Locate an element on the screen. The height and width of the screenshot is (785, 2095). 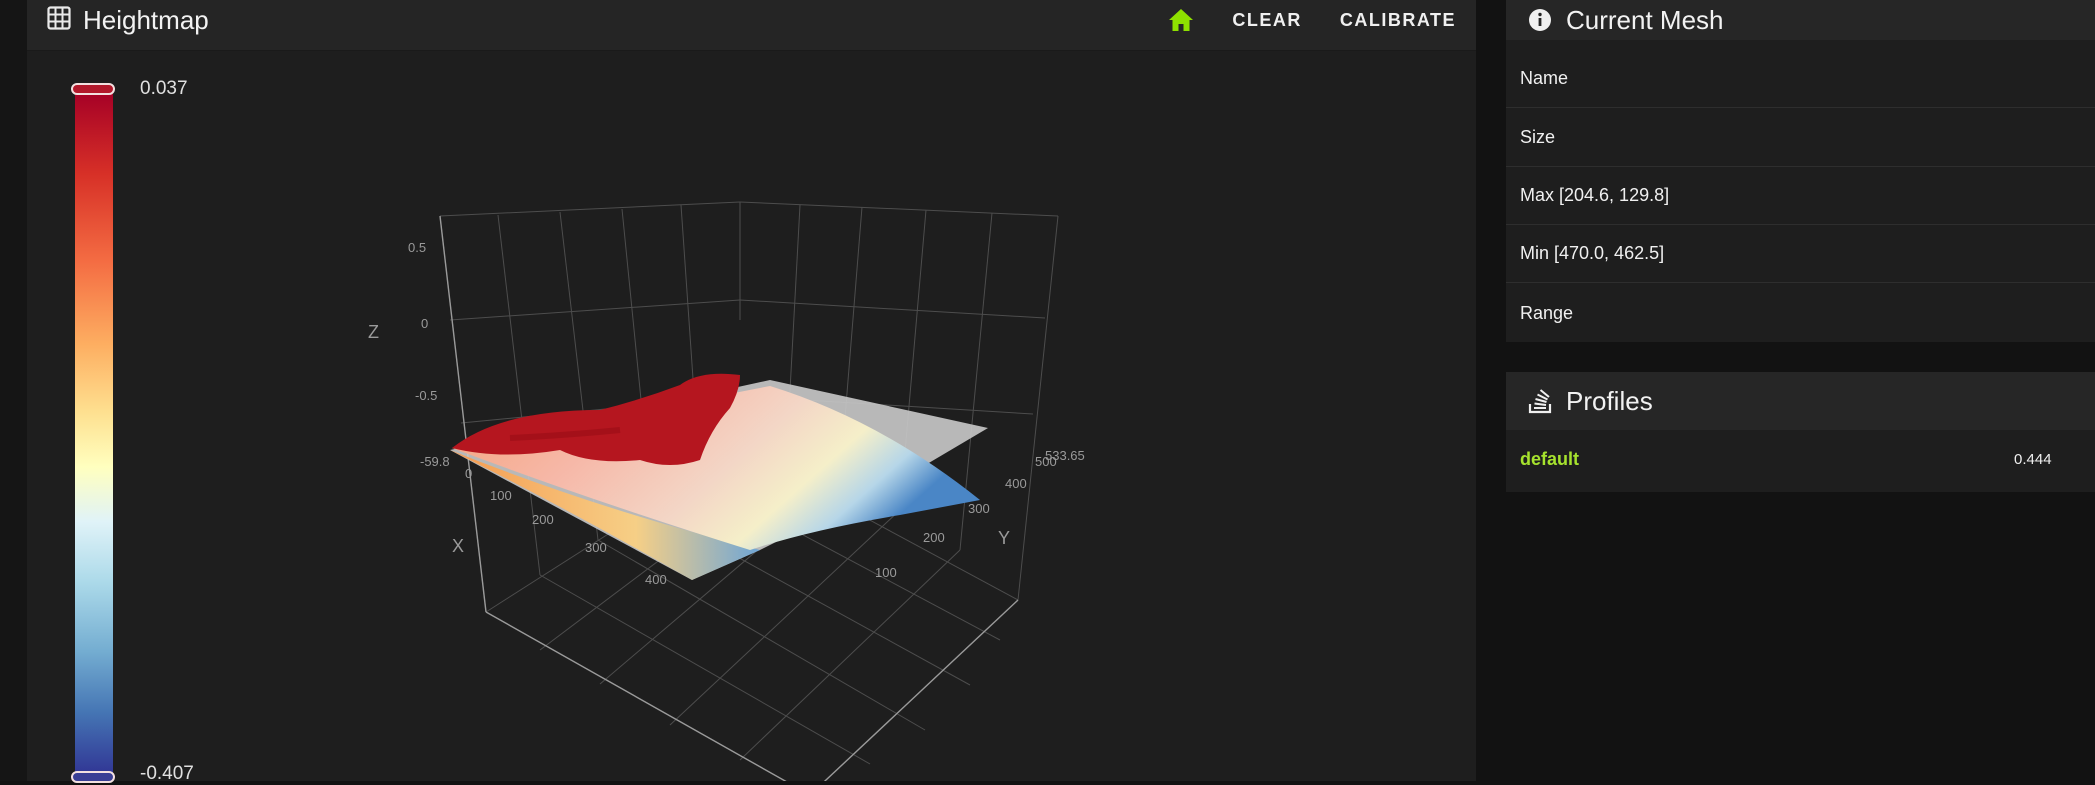
x-tick-4: 300 is located at coordinates (596, 547).